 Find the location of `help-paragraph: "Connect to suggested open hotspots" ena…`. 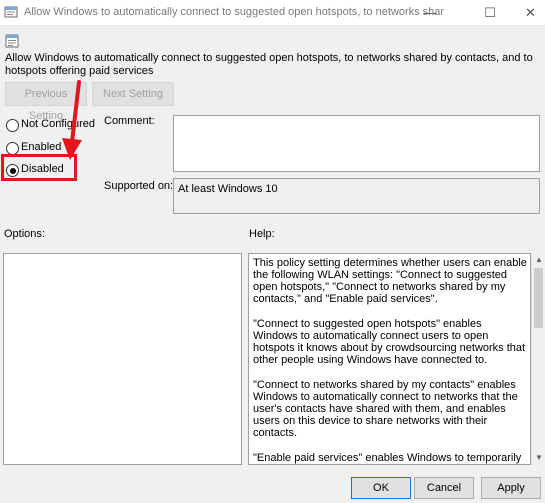

help-paragraph: "Connect to suggested open hotspots" ena… is located at coordinates (389, 342).